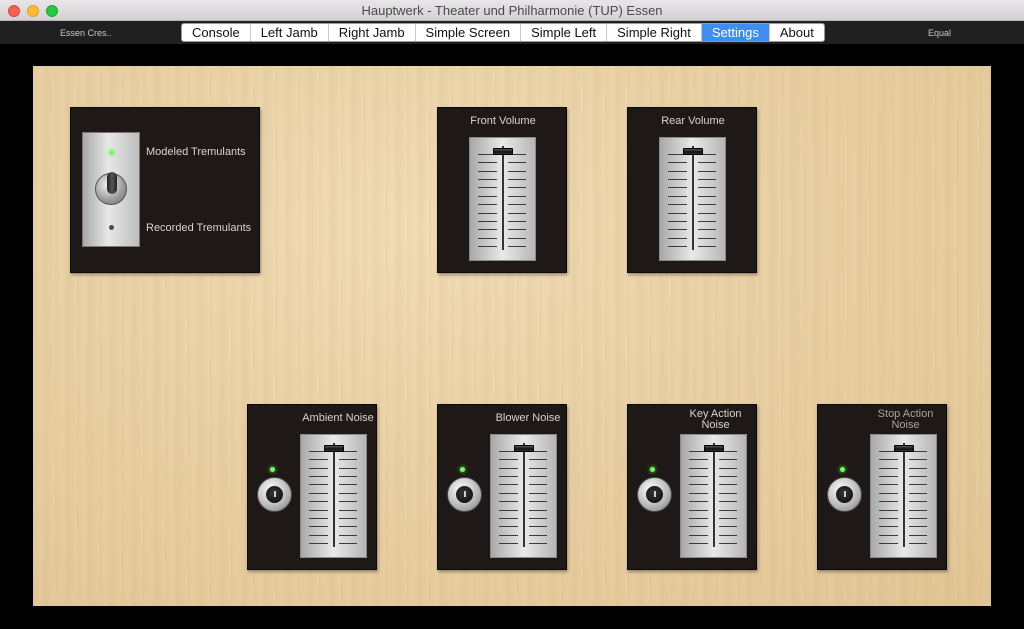 This screenshot has height=629, width=1024. What do you see at coordinates (735, 32) in the screenshot?
I see `tab-settings: Settings` at bounding box center [735, 32].